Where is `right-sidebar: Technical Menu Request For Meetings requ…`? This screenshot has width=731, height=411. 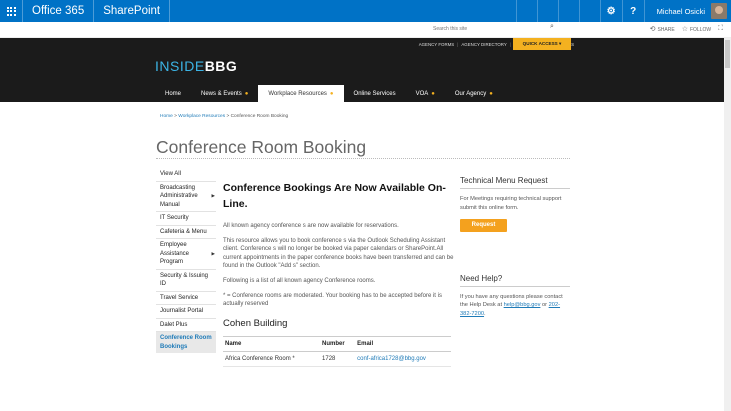 right-sidebar: Technical Menu Request For Meetings requ… is located at coordinates (515, 247).